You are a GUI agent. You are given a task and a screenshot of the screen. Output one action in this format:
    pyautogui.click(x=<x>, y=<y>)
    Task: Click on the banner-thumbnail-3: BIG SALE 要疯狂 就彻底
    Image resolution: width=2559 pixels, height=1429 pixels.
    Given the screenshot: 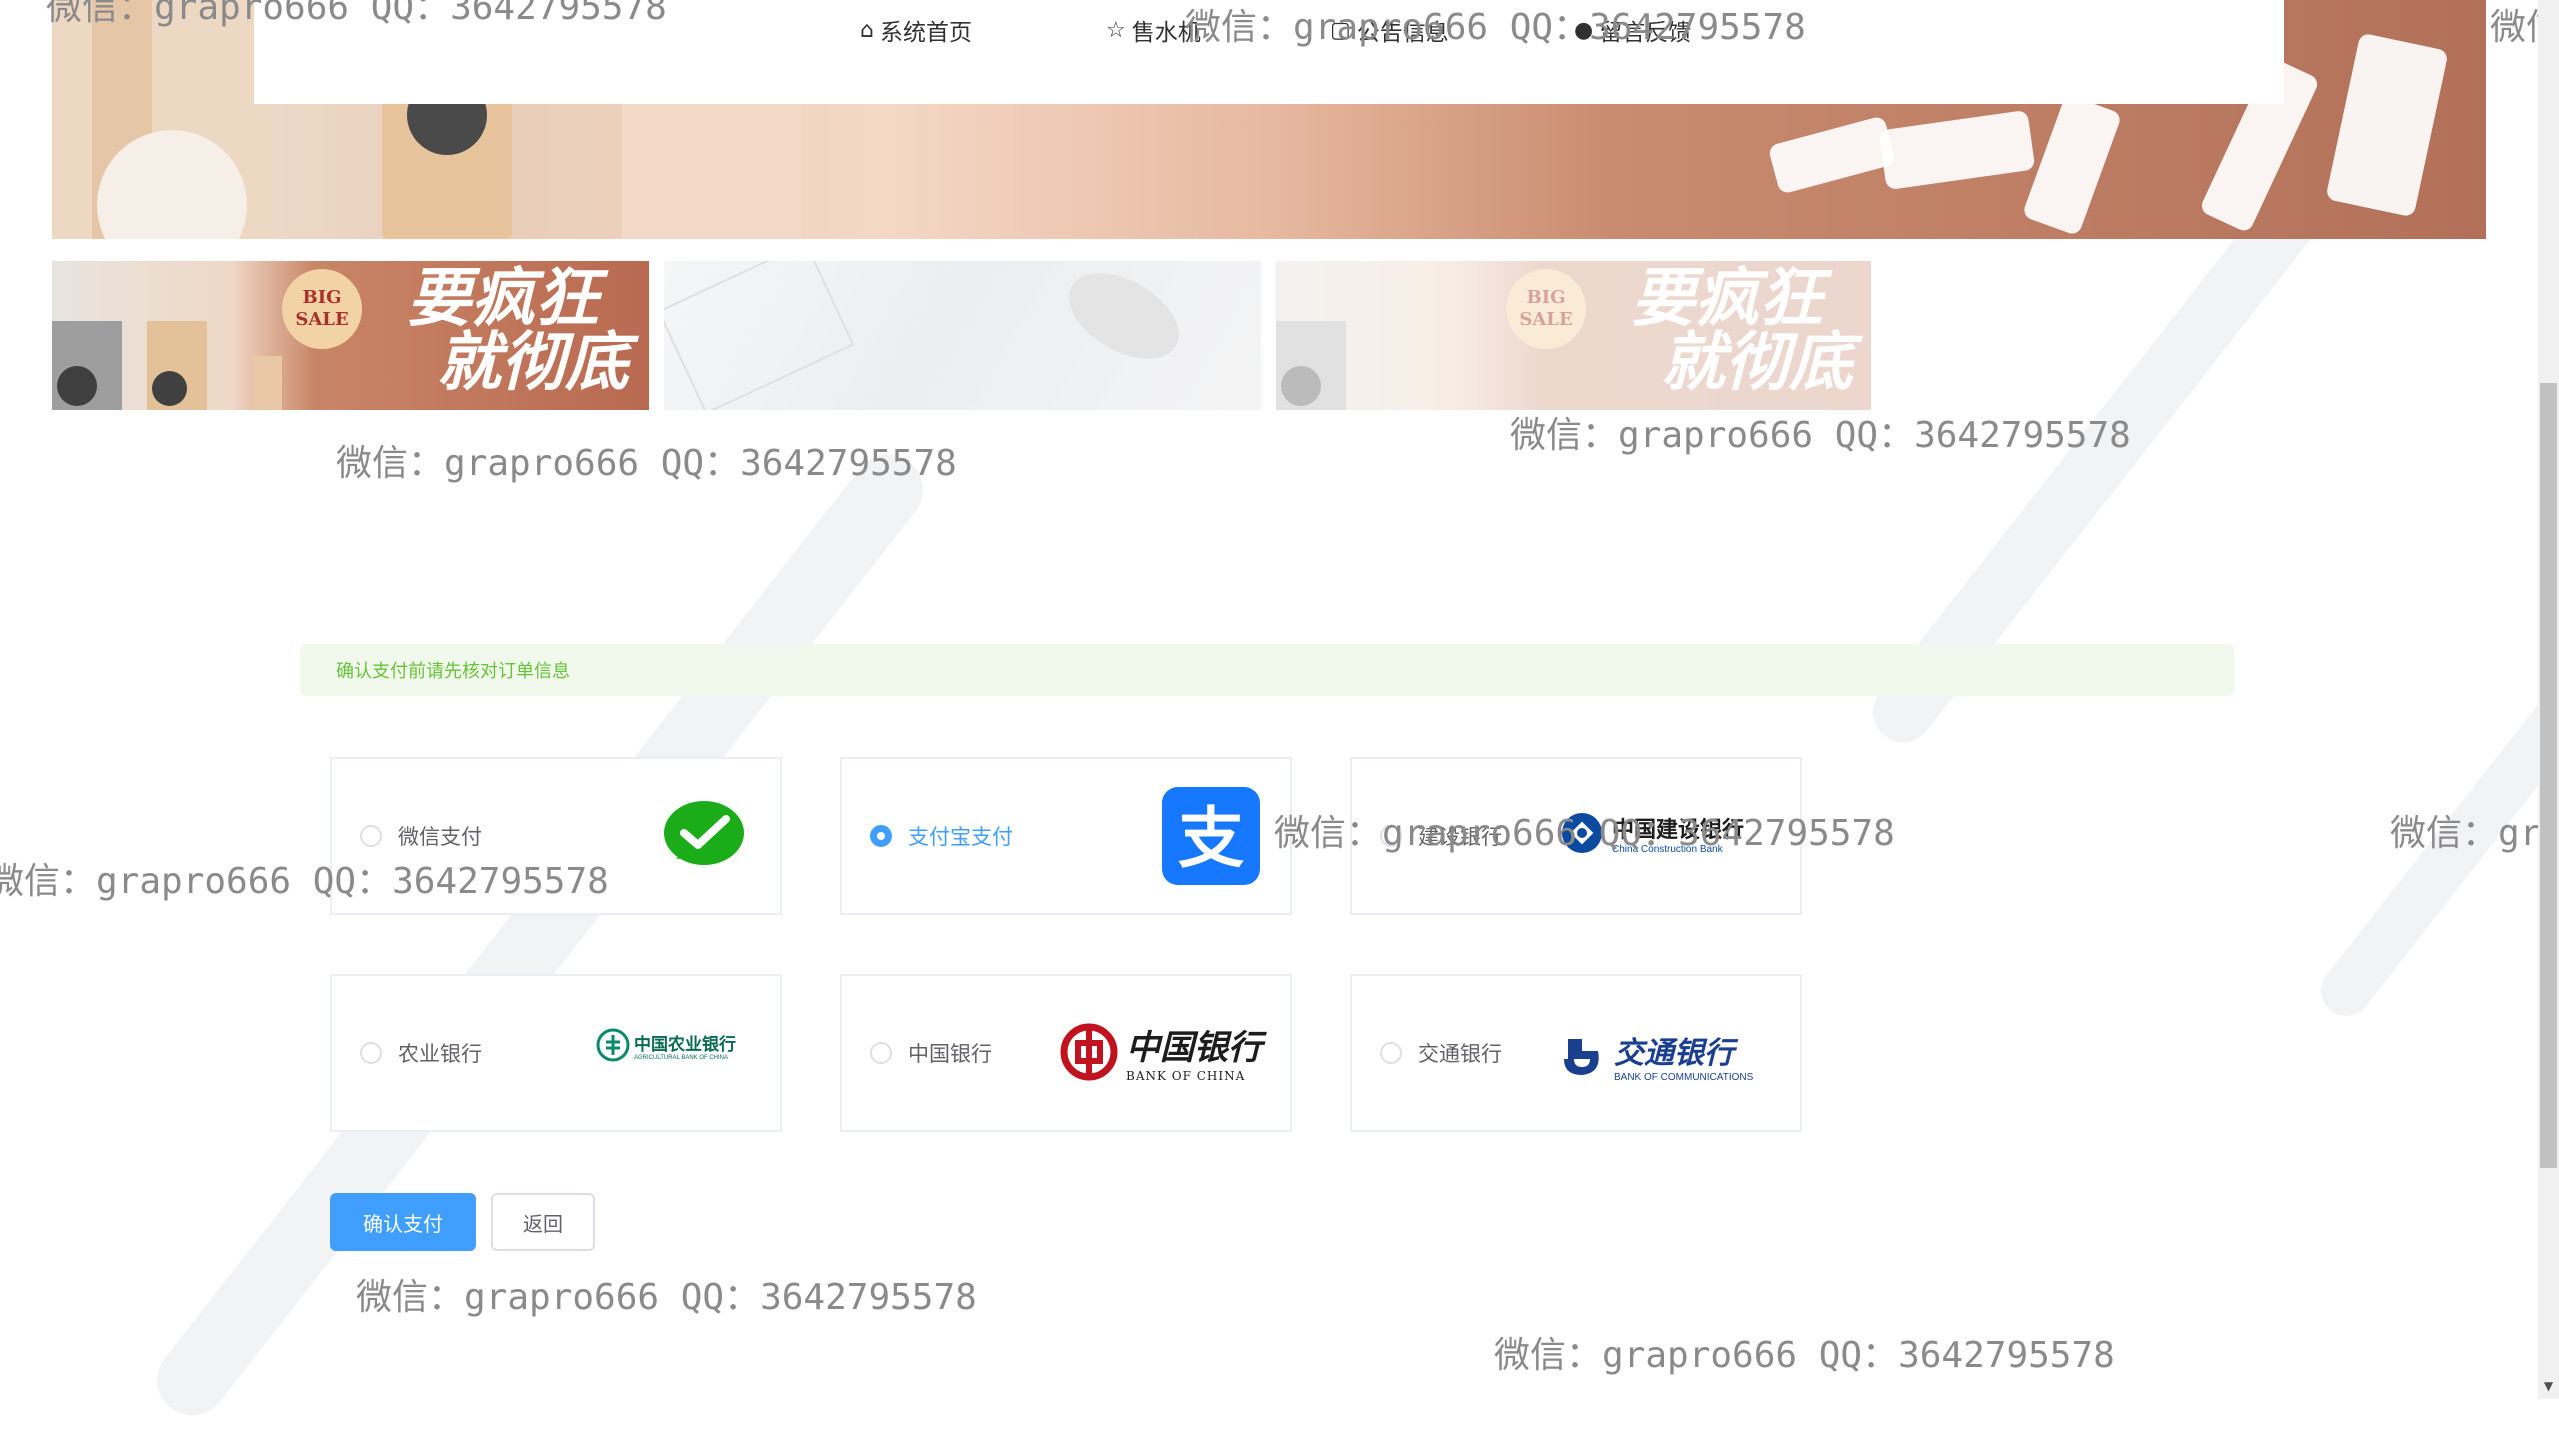 What is the action you would take?
    pyautogui.click(x=1573, y=335)
    